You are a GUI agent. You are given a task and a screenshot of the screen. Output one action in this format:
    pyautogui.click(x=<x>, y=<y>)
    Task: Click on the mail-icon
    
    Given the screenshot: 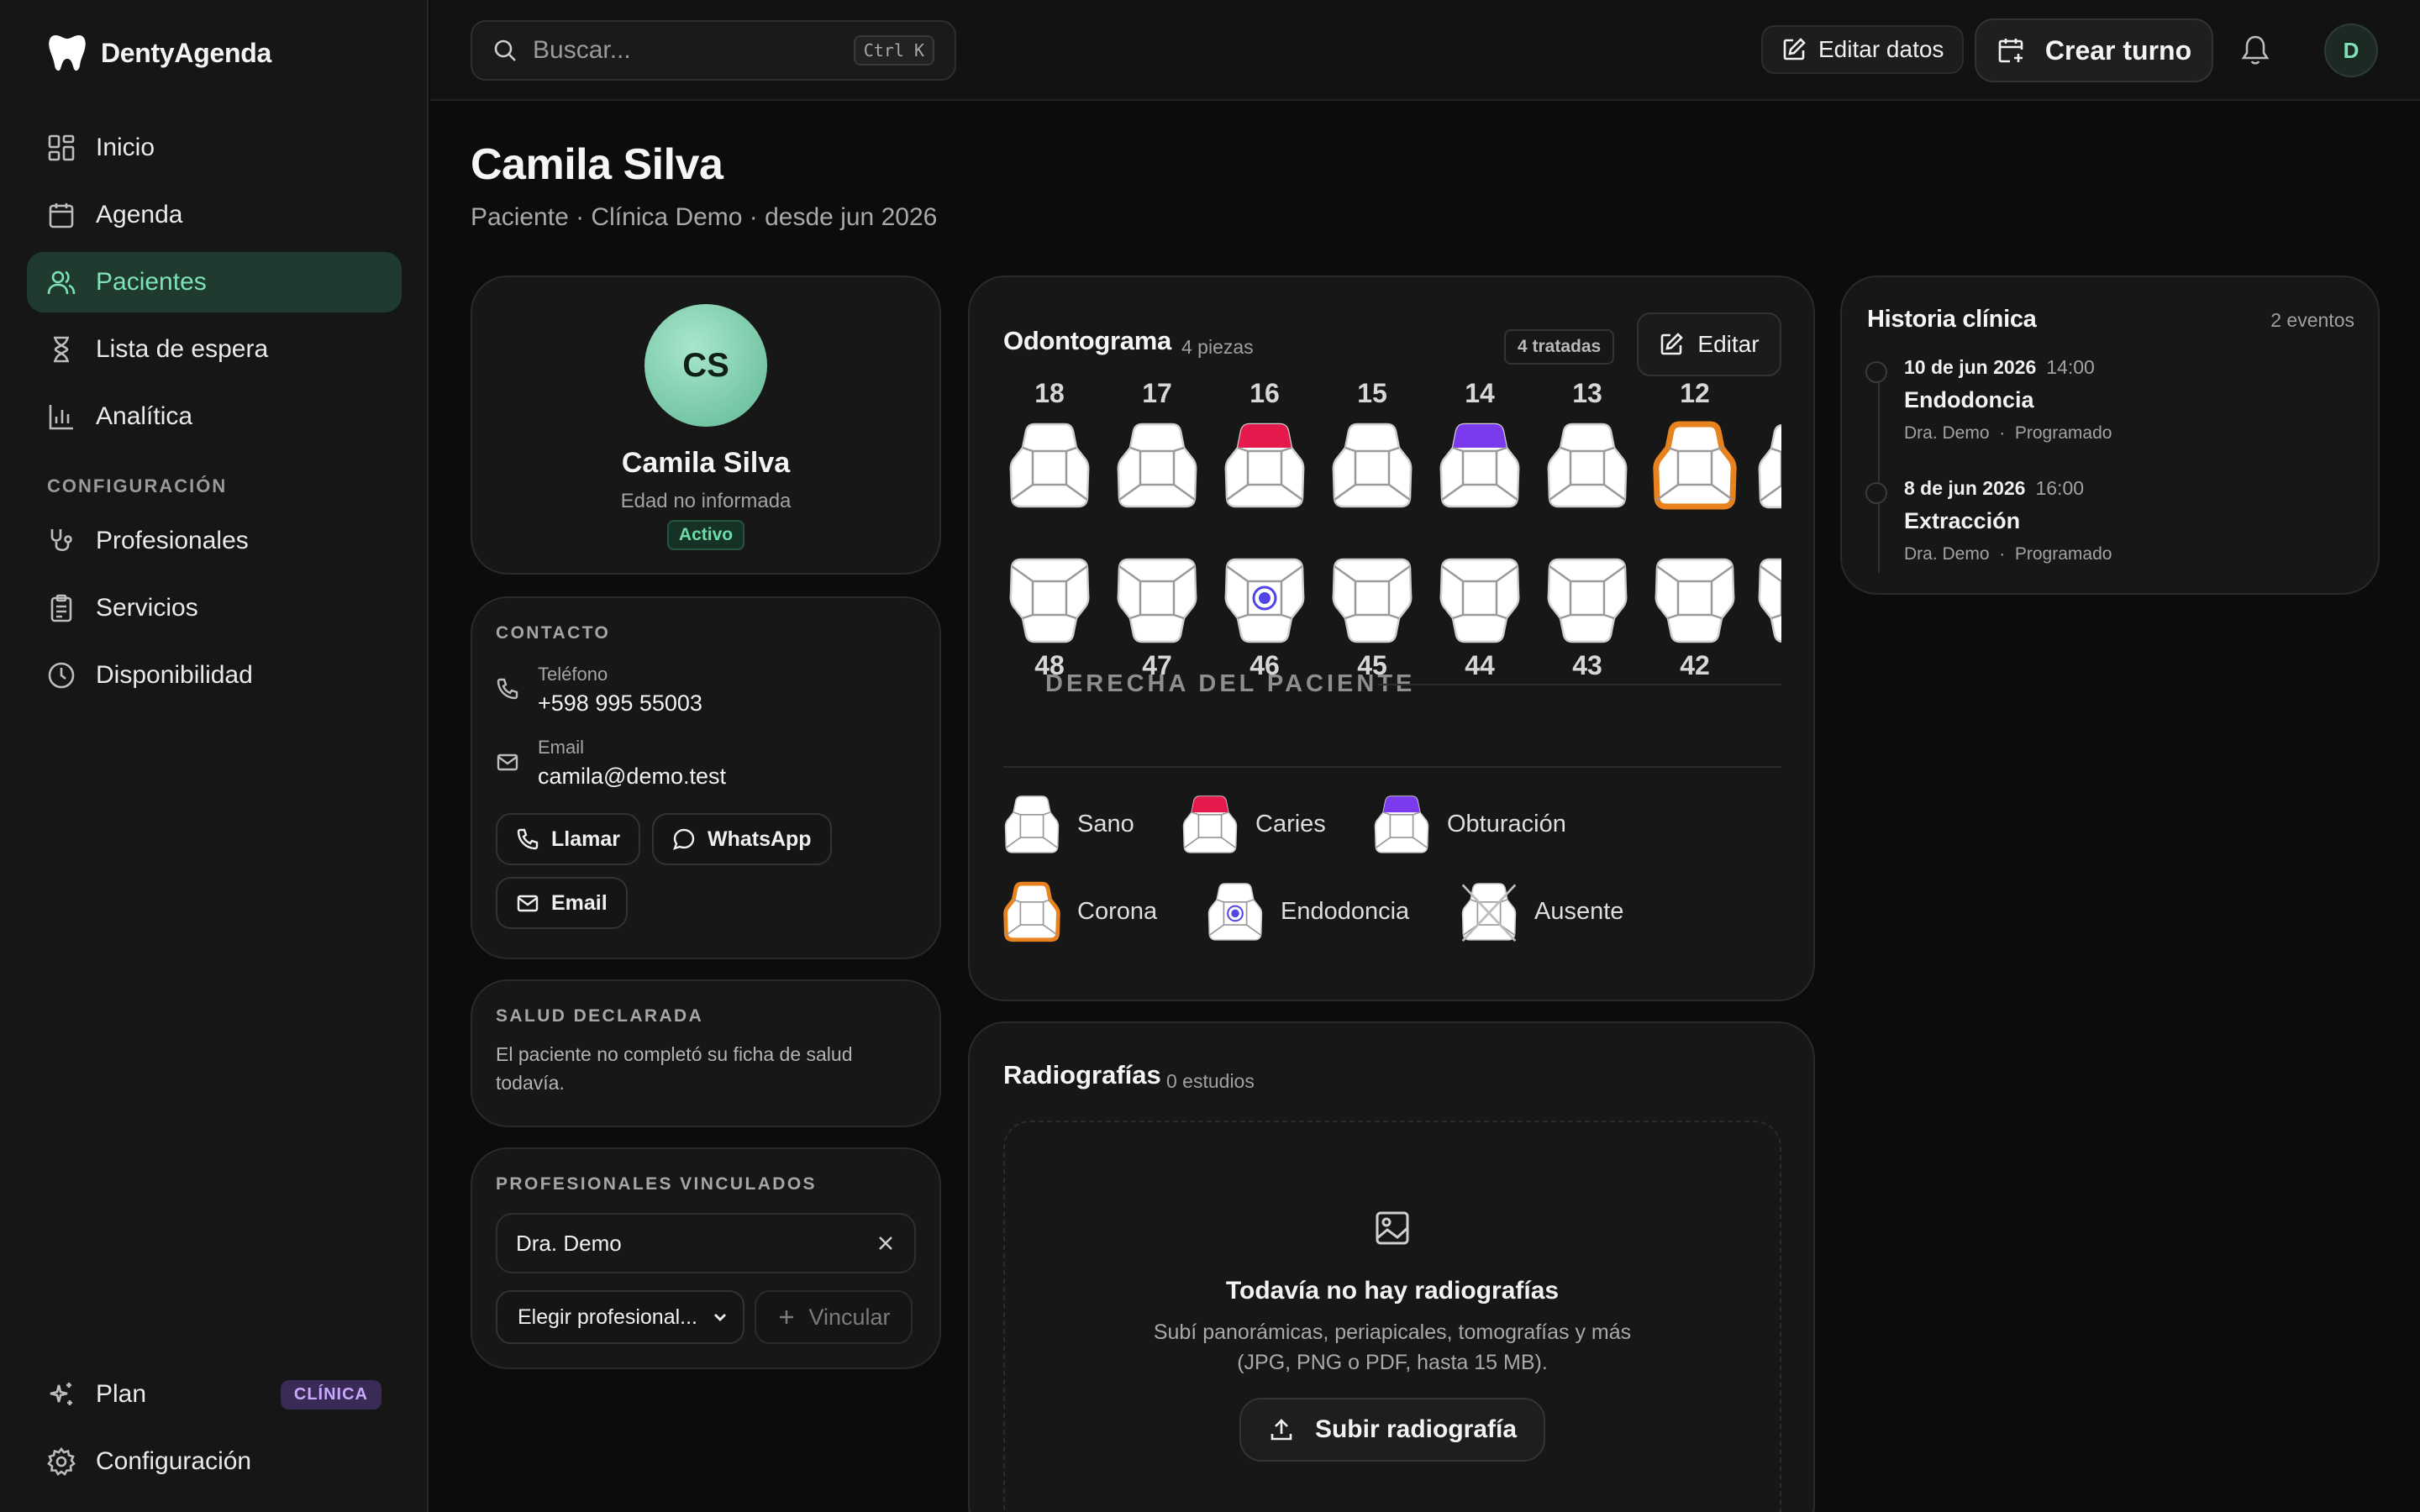 What is the action you would take?
    pyautogui.click(x=508, y=762)
    